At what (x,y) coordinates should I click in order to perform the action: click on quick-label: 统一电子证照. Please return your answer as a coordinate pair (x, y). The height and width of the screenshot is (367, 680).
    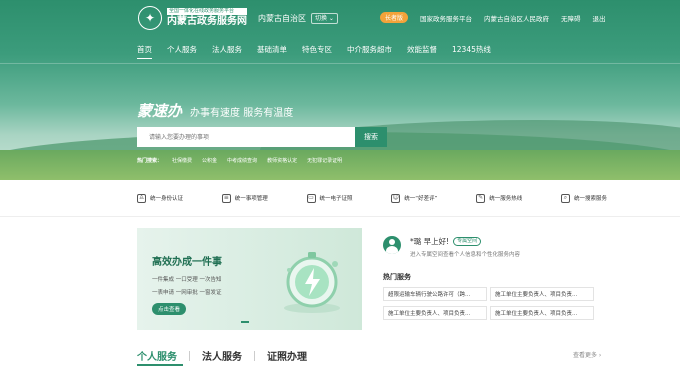
    Looking at the image, I should click on (336, 199).